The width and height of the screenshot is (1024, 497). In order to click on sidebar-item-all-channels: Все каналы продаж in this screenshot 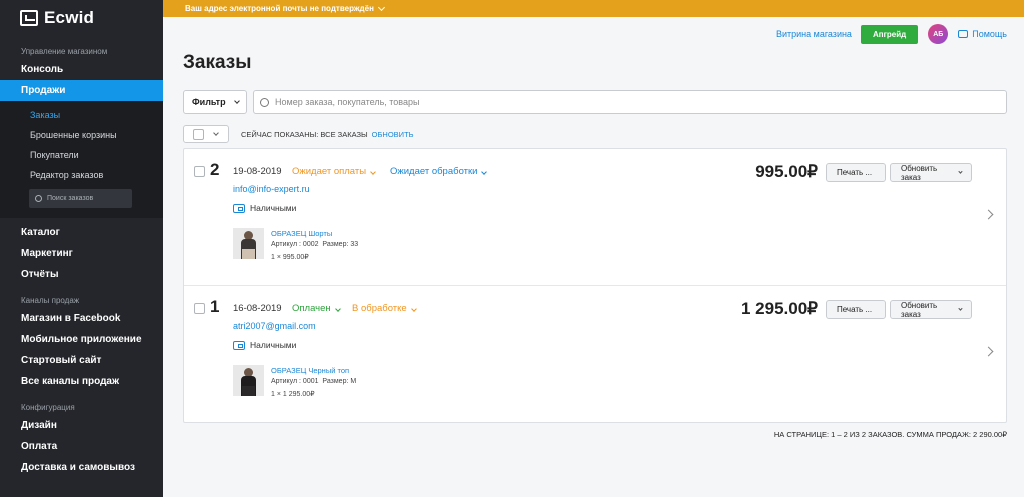, I will do `click(81, 381)`.